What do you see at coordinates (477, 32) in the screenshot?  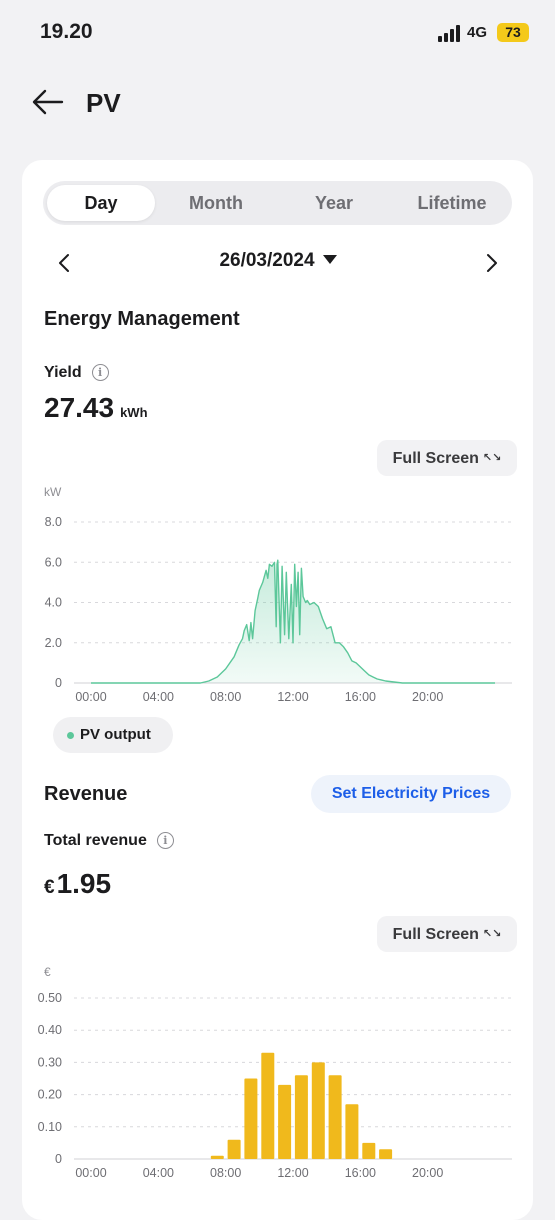 I see `network-type: 4G` at bounding box center [477, 32].